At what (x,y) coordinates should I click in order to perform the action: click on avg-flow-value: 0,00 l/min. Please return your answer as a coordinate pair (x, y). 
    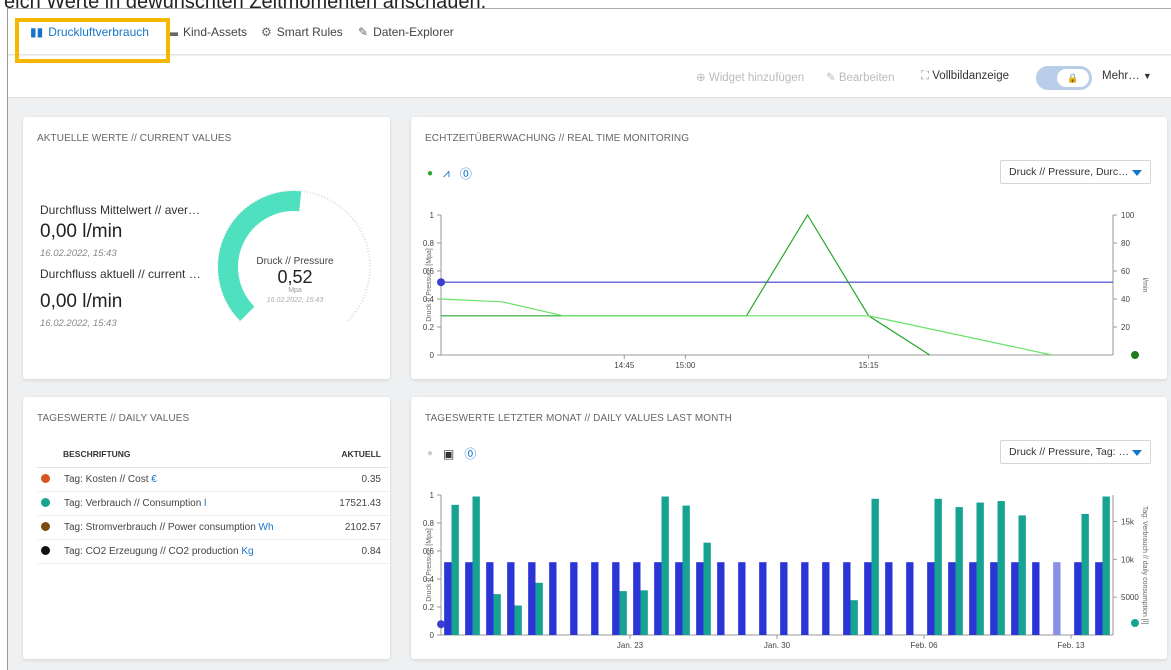
    Looking at the image, I should click on (81, 231).